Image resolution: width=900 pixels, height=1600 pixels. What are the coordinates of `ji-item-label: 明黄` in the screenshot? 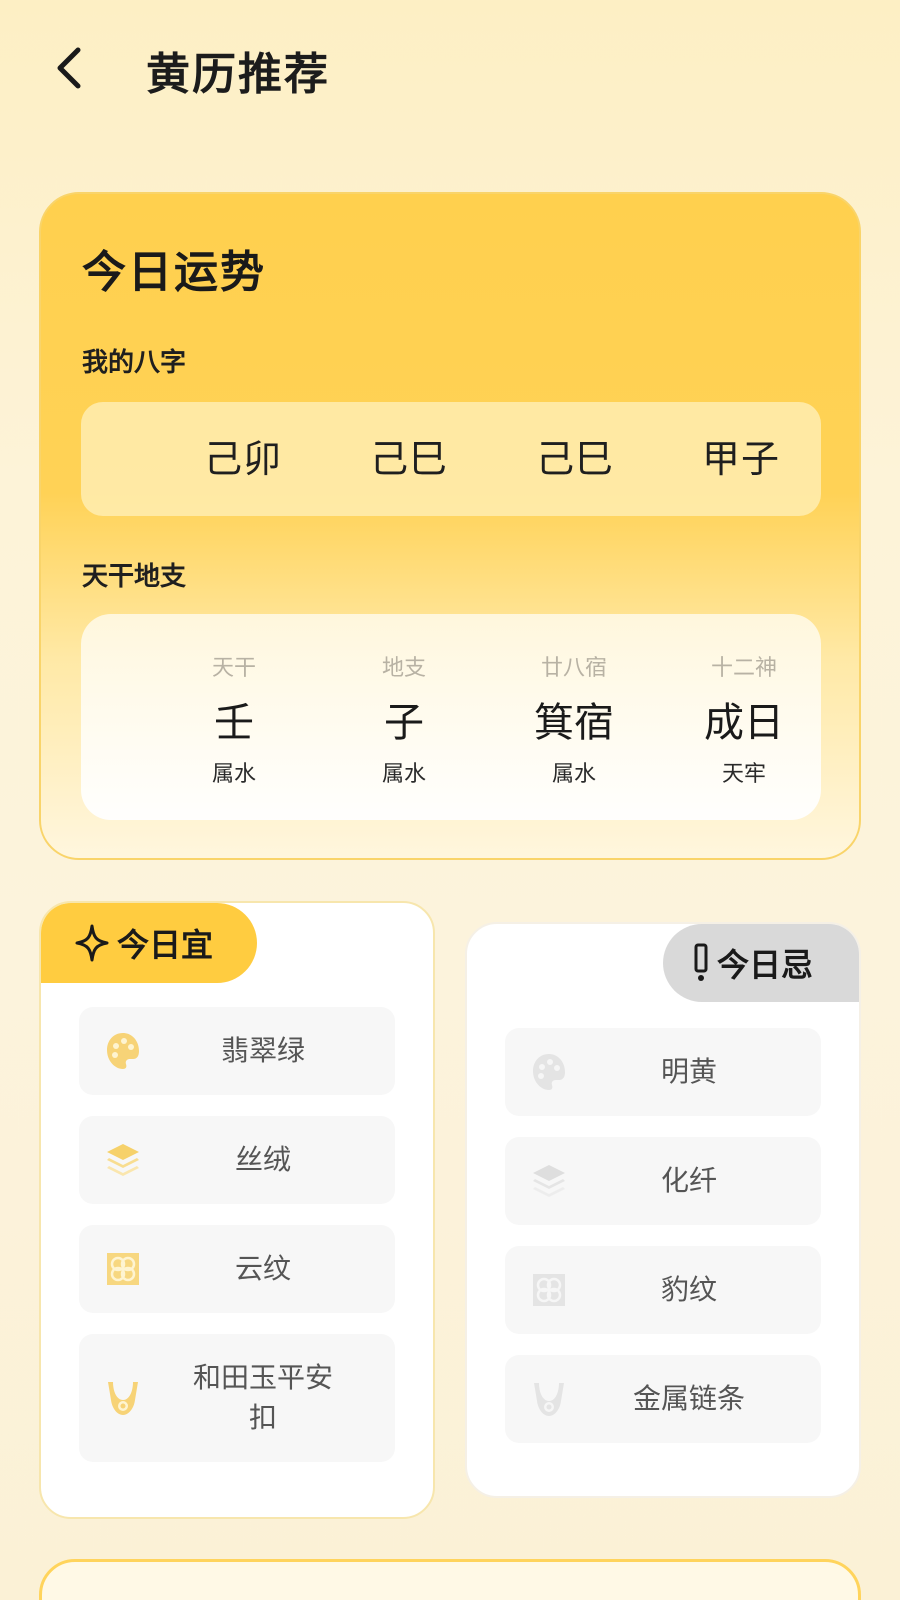 It's located at (688, 1071).